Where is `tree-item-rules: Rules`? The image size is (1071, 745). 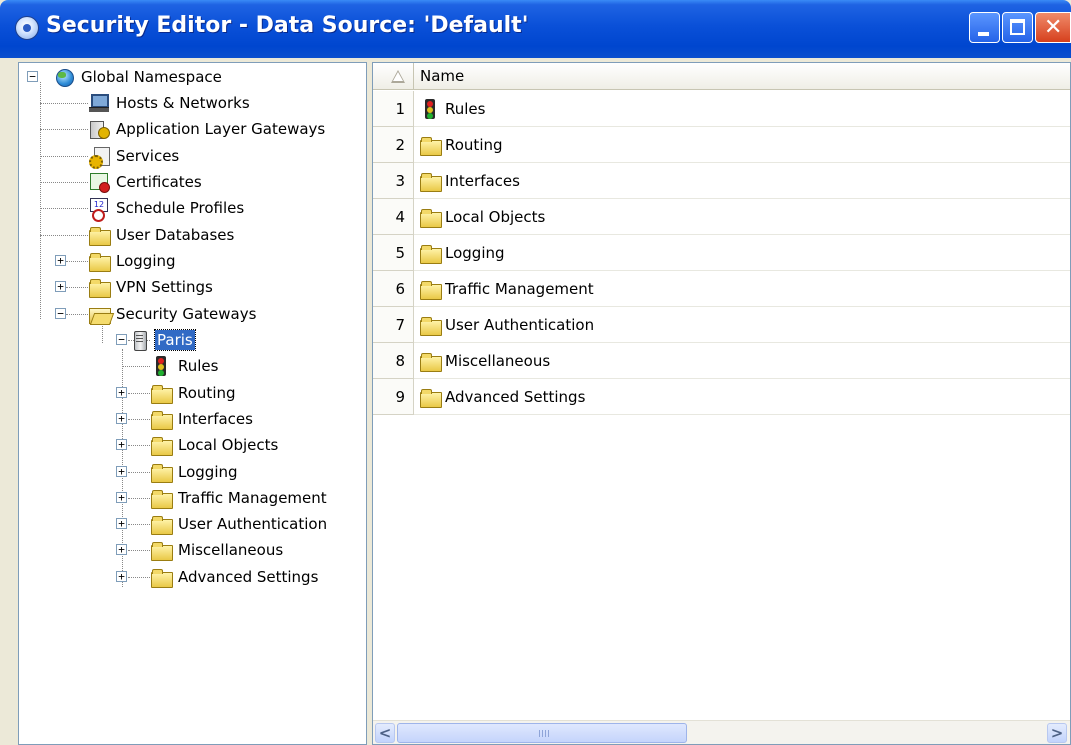
tree-item-rules: Rules is located at coordinates (185, 366).